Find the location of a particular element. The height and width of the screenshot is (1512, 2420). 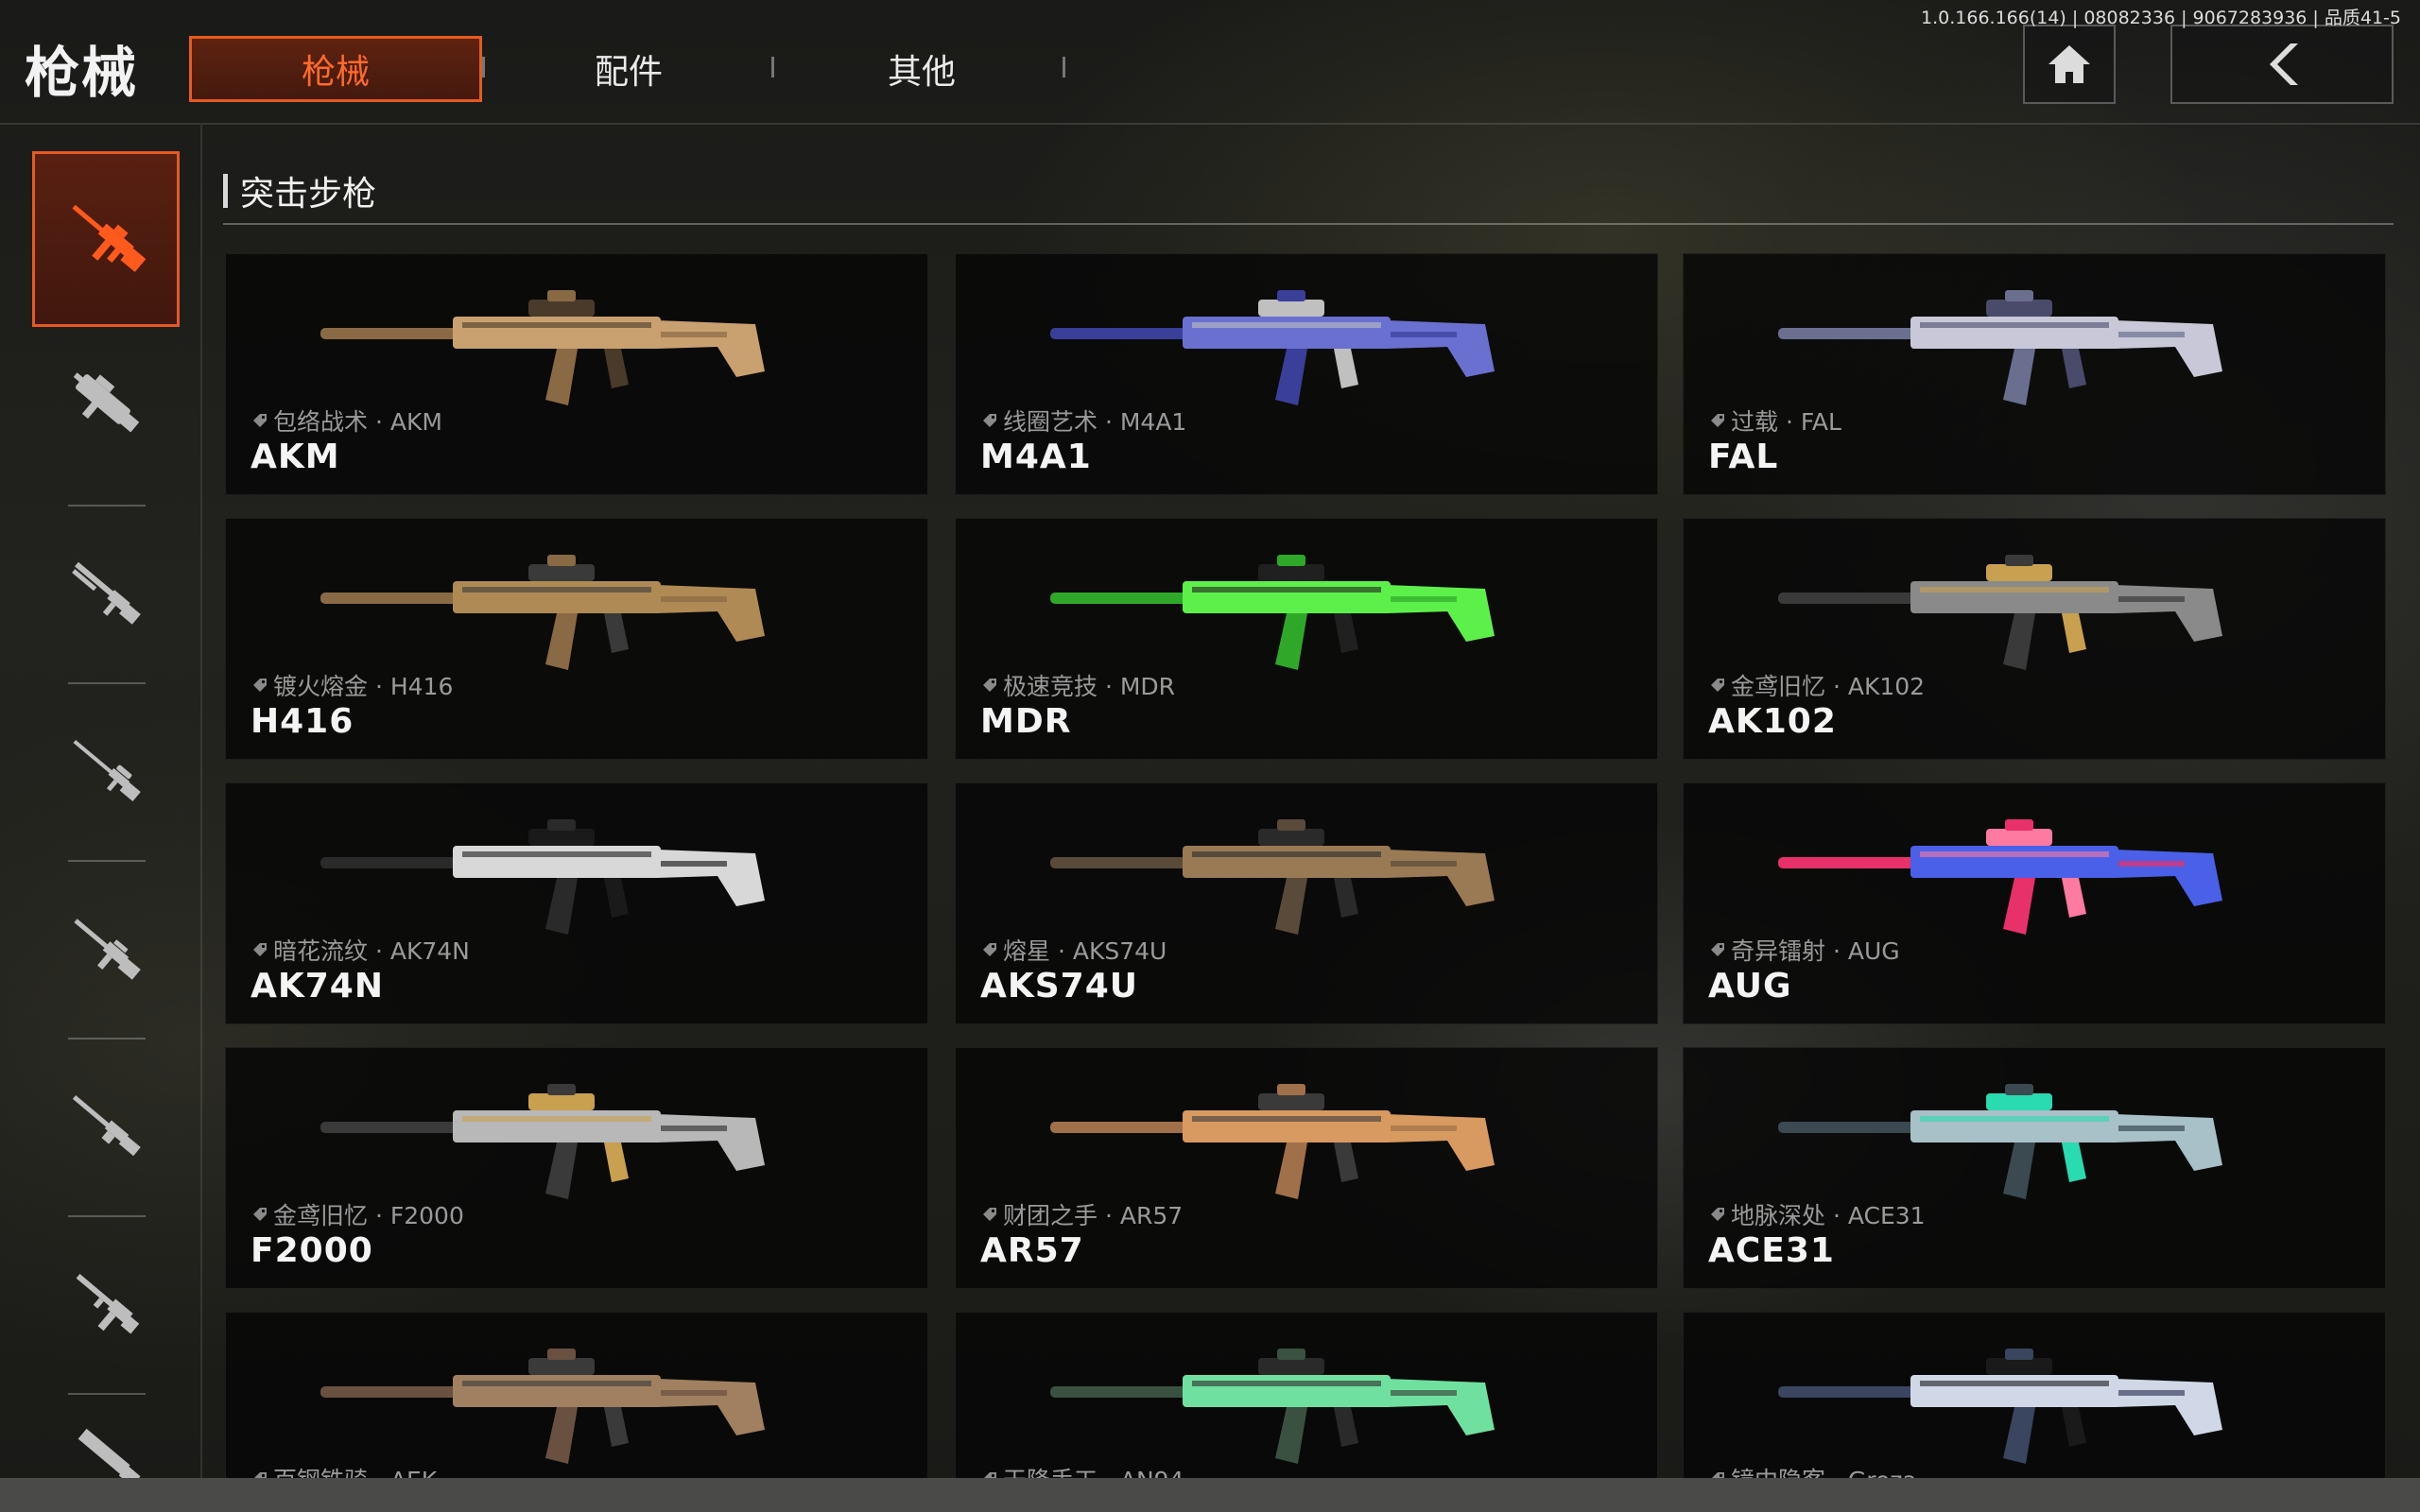

dmr-icon is located at coordinates (107, 949).